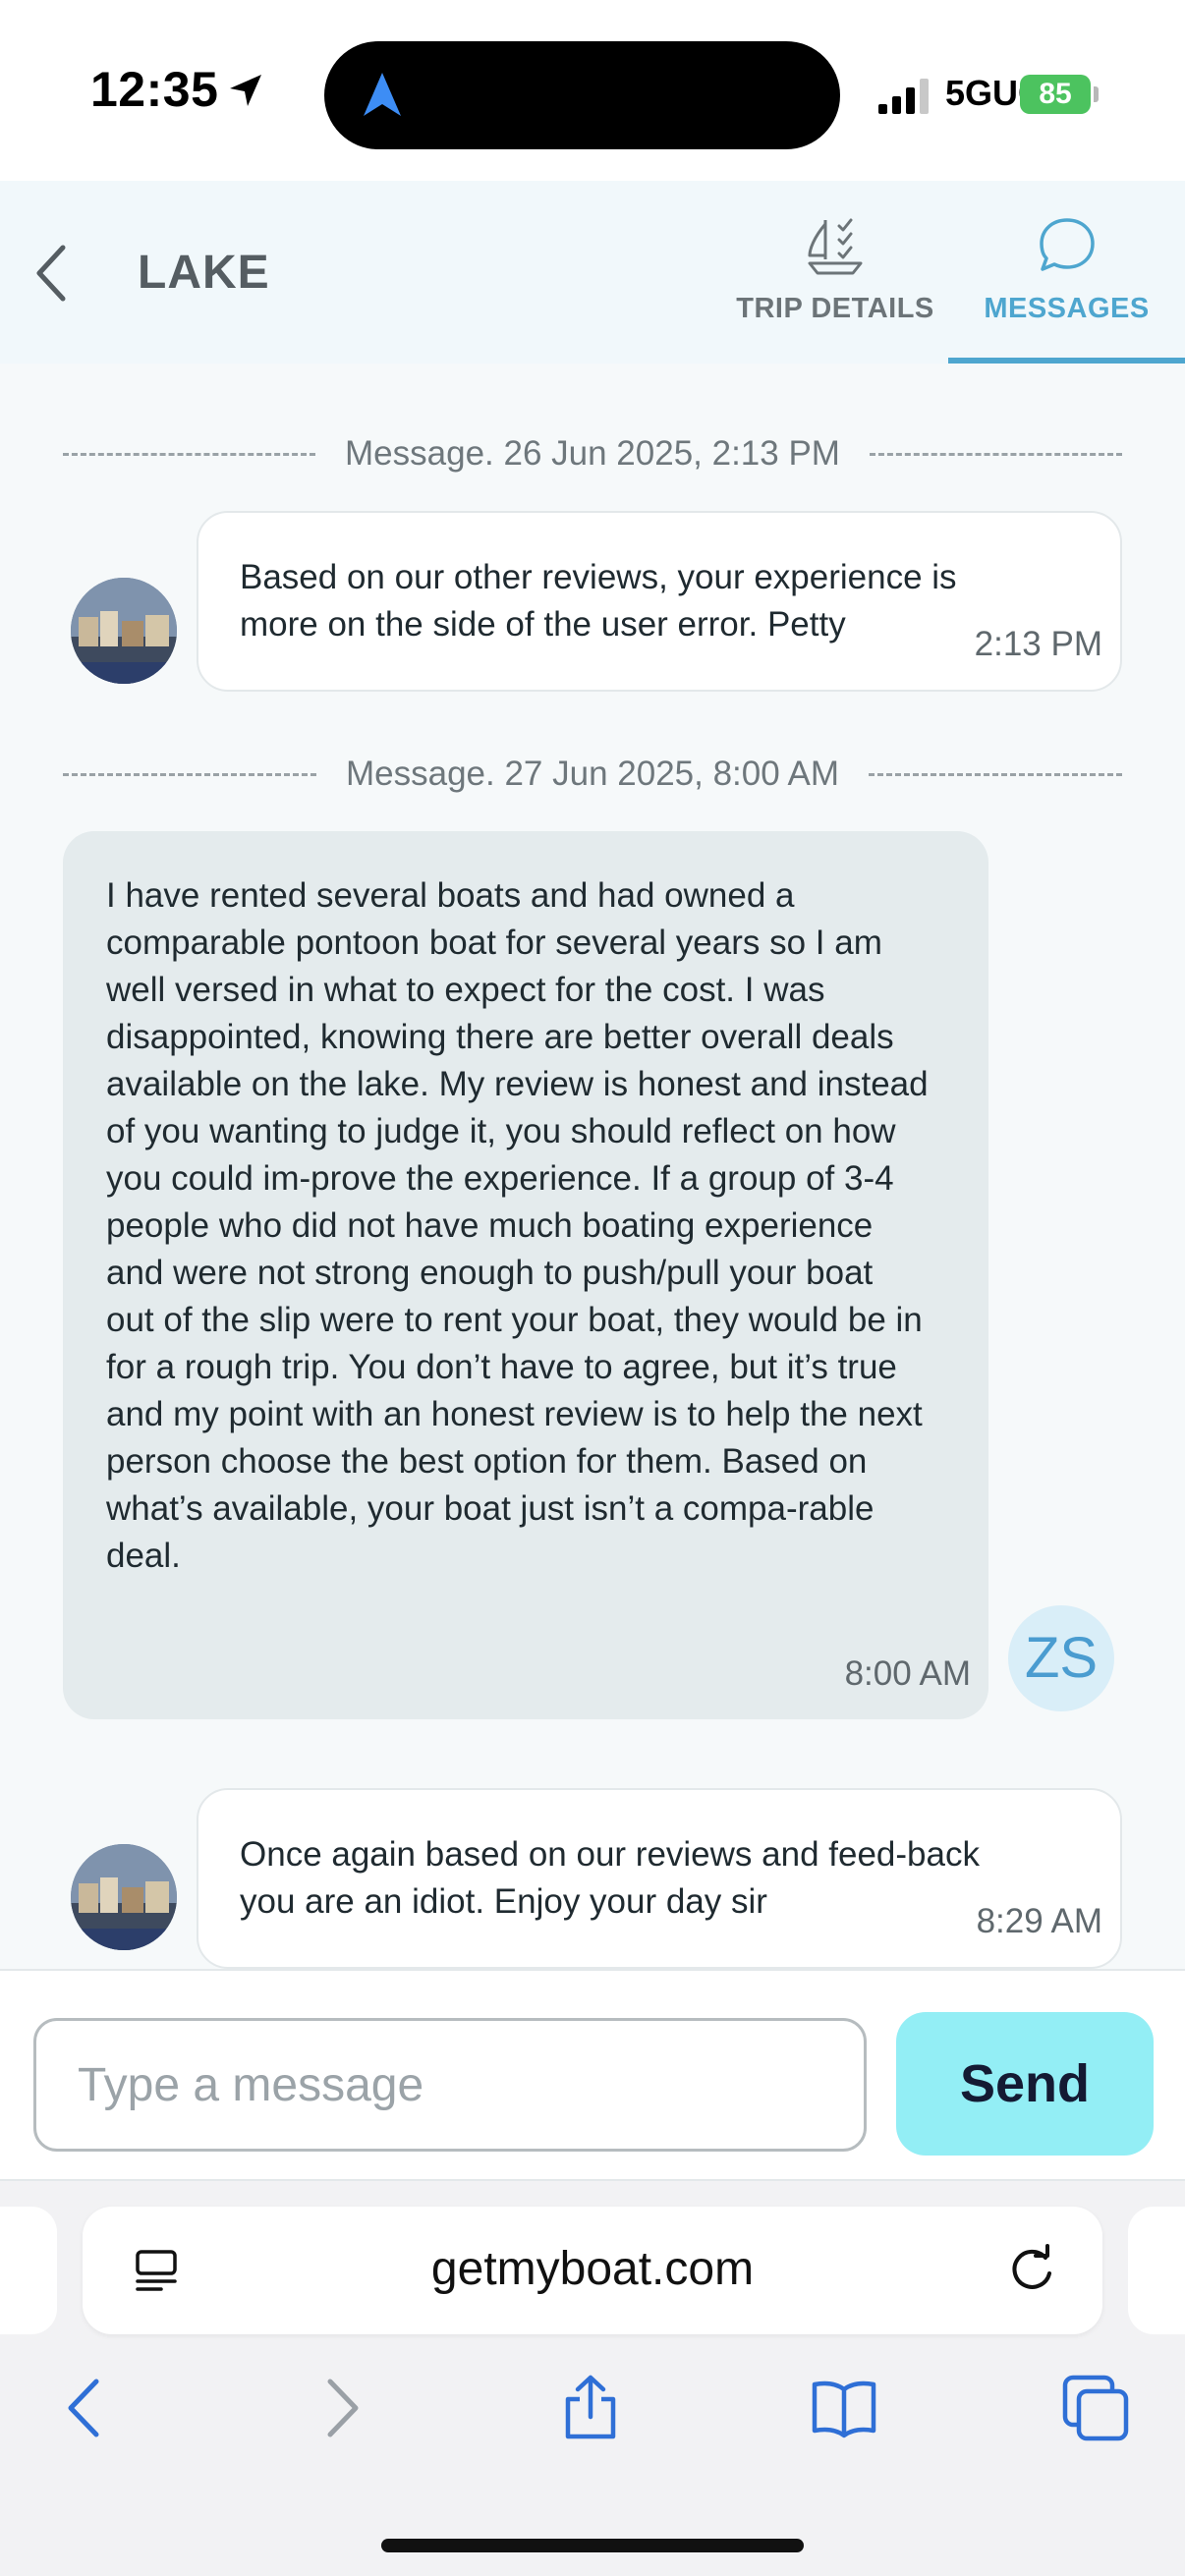  Describe the element at coordinates (204, 273) in the screenshot. I see `page-title: LAKE` at that location.